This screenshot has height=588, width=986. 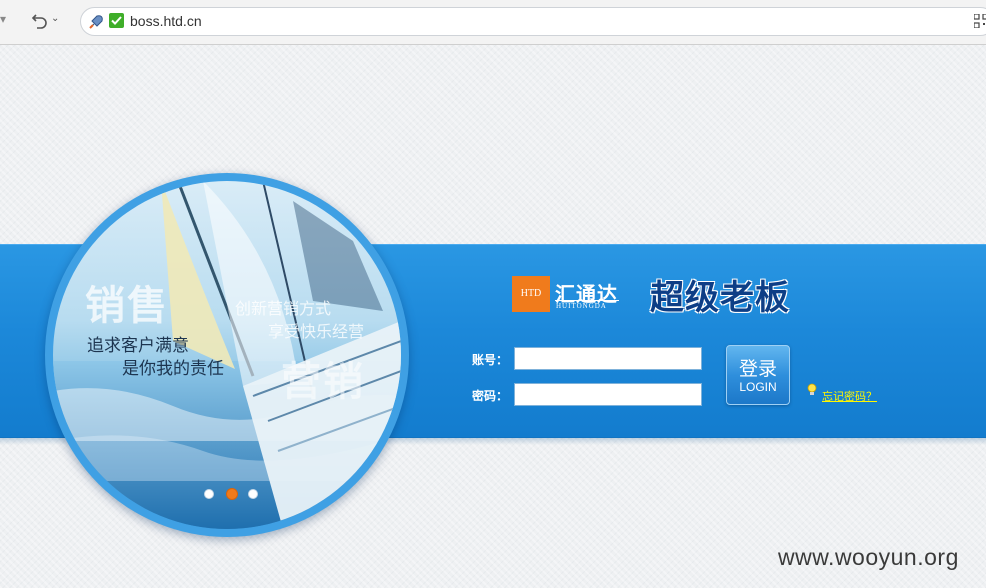 I want to click on htd-logo-mark: HTD, so click(x=531, y=294).